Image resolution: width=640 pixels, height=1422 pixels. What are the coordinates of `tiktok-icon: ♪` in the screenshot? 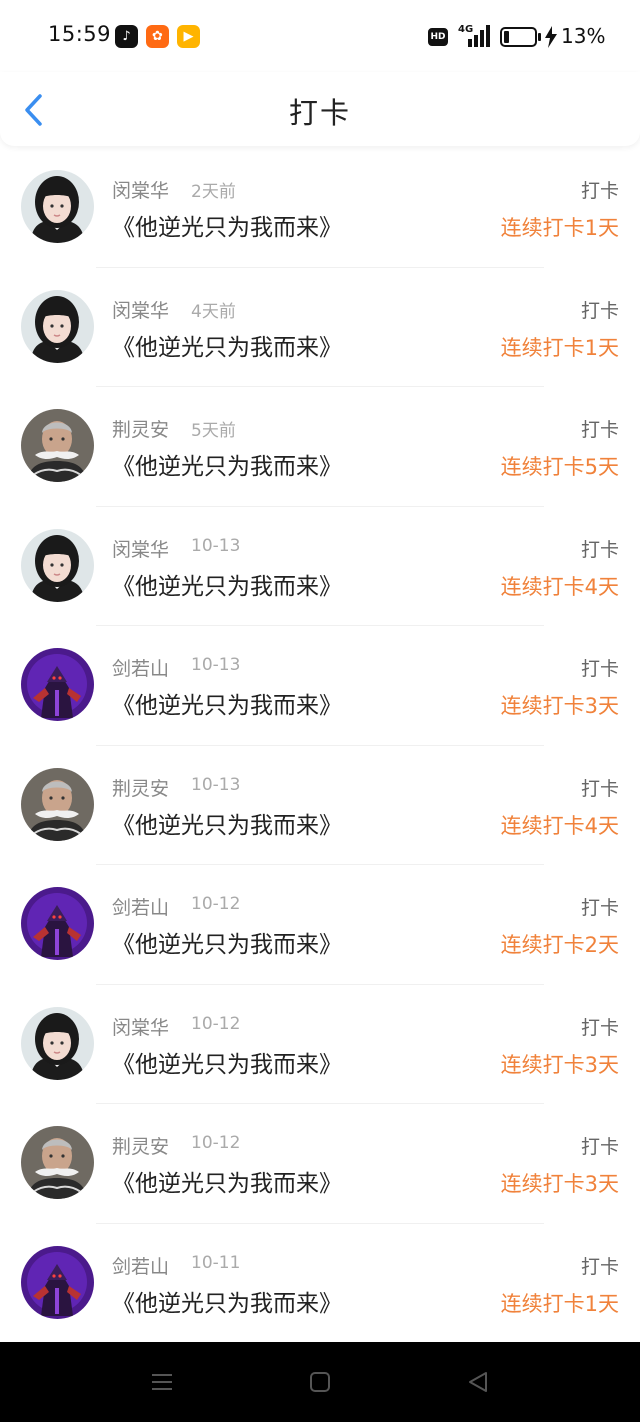 It's located at (126, 36).